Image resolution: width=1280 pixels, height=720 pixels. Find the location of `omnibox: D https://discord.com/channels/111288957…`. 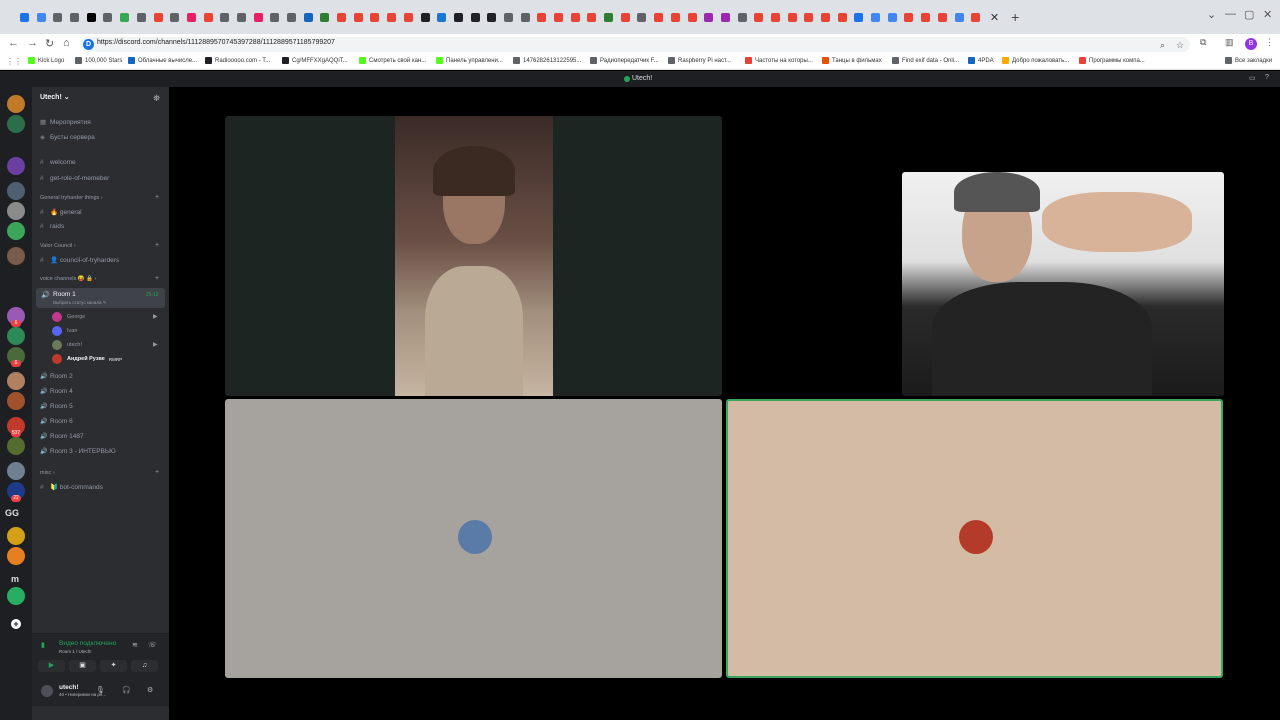

omnibox: D https://discord.com/channels/111288957… is located at coordinates (635, 44).